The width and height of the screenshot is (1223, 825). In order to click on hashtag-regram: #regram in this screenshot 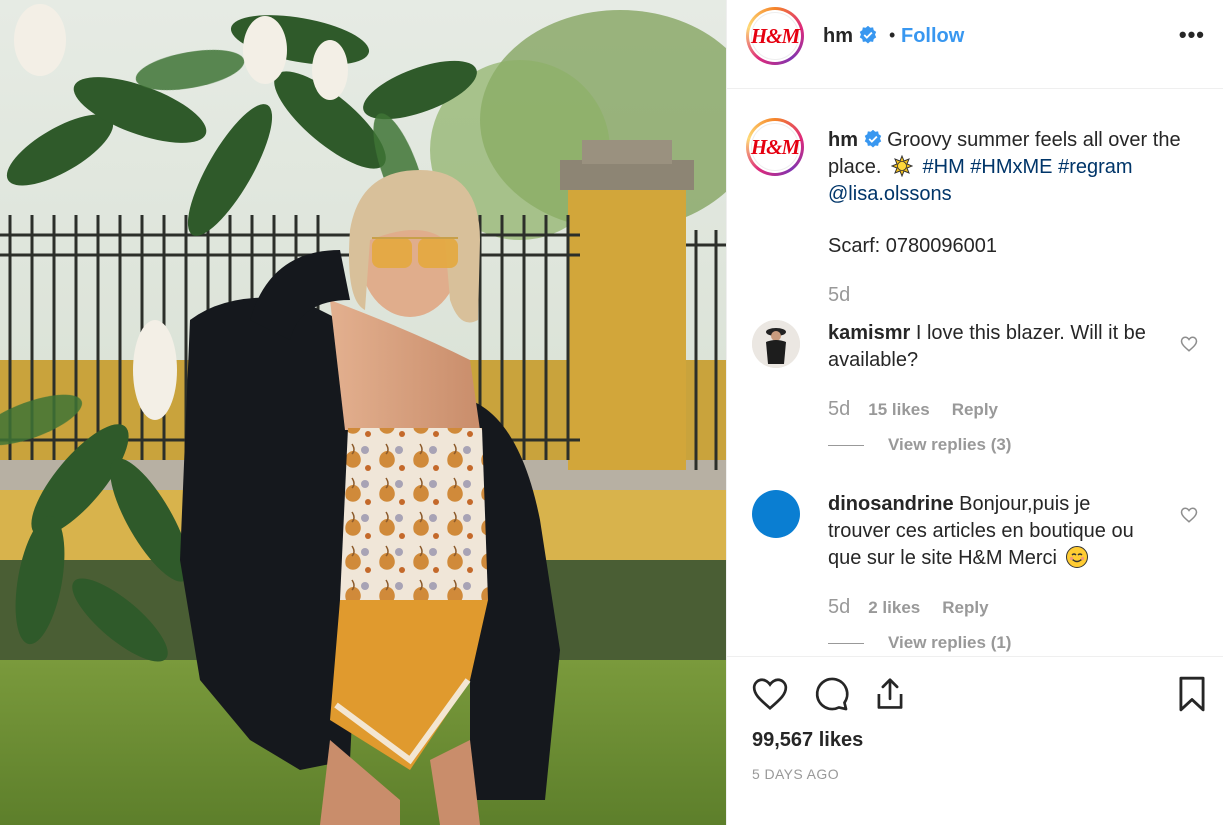, I will do `click(1095, 167)`.